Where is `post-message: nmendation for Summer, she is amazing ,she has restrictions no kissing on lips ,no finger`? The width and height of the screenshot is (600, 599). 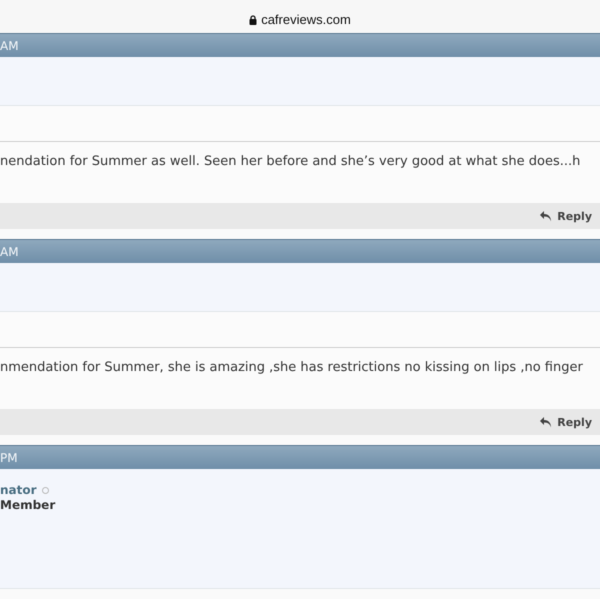 post-message: nmendation for Summer, she is amazing ,she has restrictions no kissing on lips ,no finger is located at coordinates (291, 367).